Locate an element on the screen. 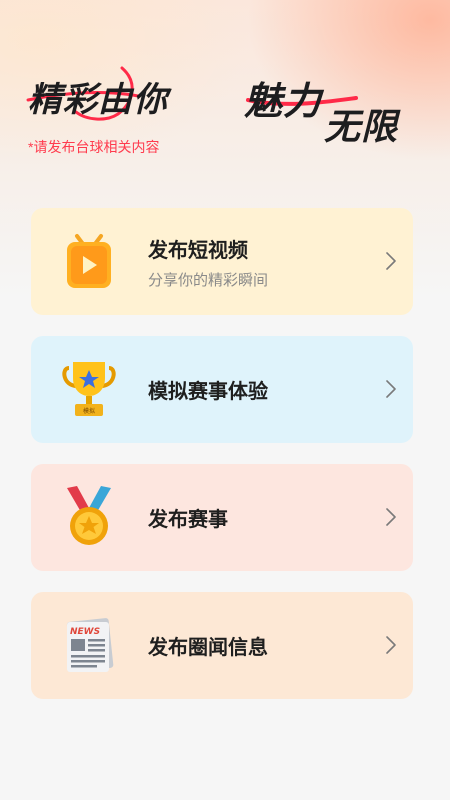  slogan-left: 精彩由你 is located at coordinates (98, 100).